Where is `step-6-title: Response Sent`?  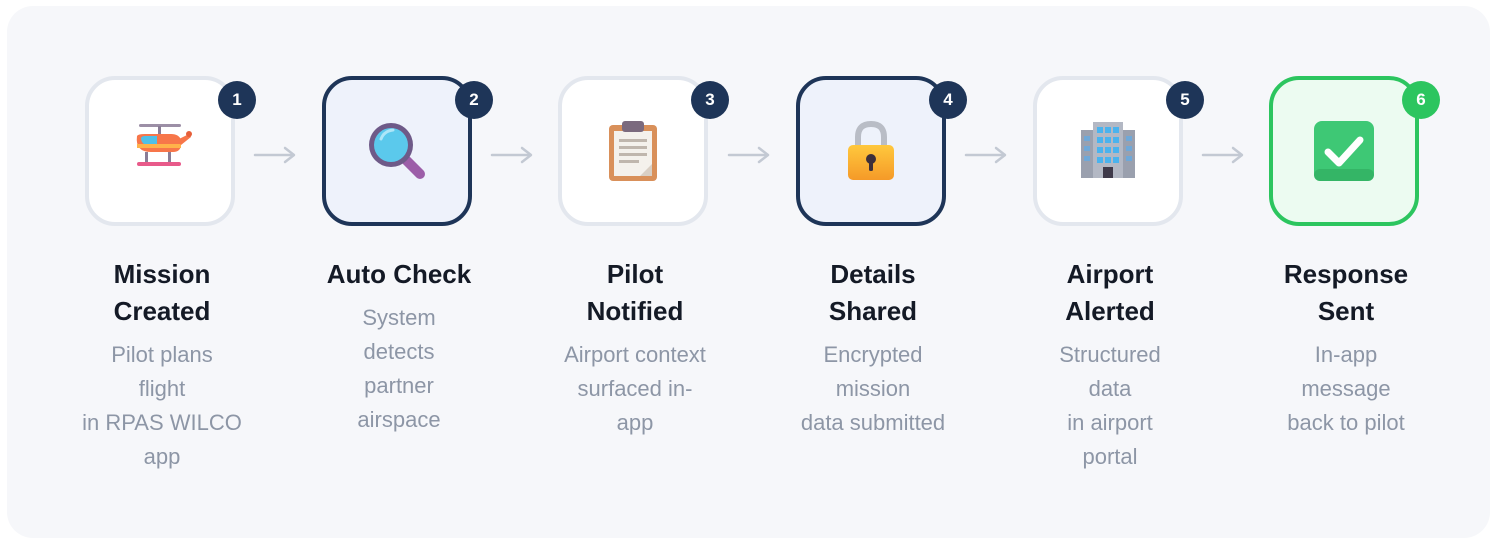 step-6-title: Response Sent is located at coordinates (1346, 292).